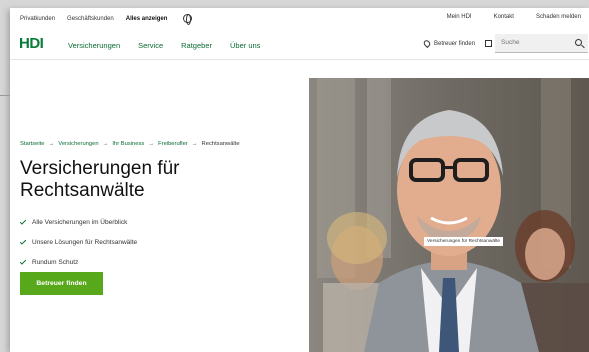 The height and width of the screenshot is (352, 589). Describe the element at coordinates (85, 242) in the screenshot. I see `feature-text: Unsere Lösungen für Rechtsanwälte` at that location.